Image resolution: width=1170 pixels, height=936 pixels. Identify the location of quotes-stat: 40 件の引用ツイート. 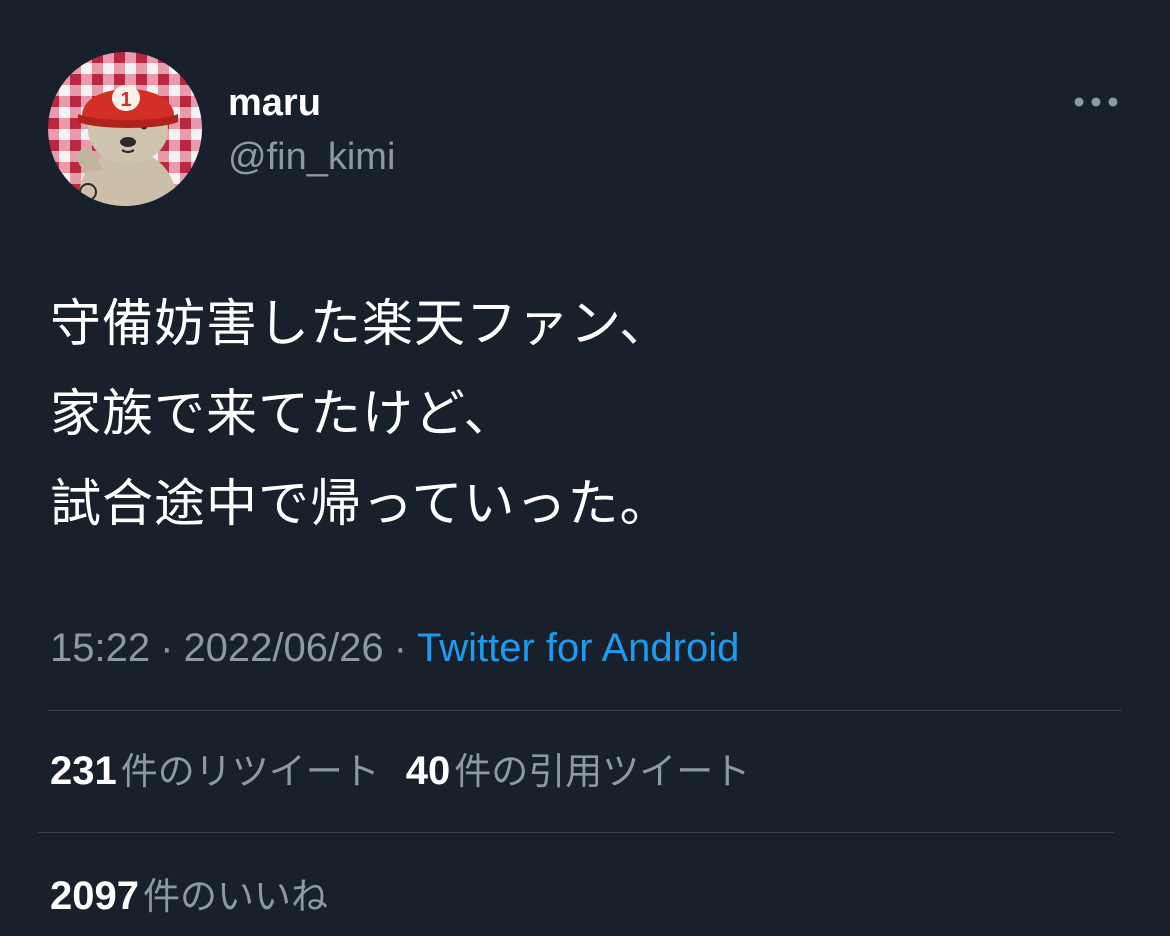
(578, 771).